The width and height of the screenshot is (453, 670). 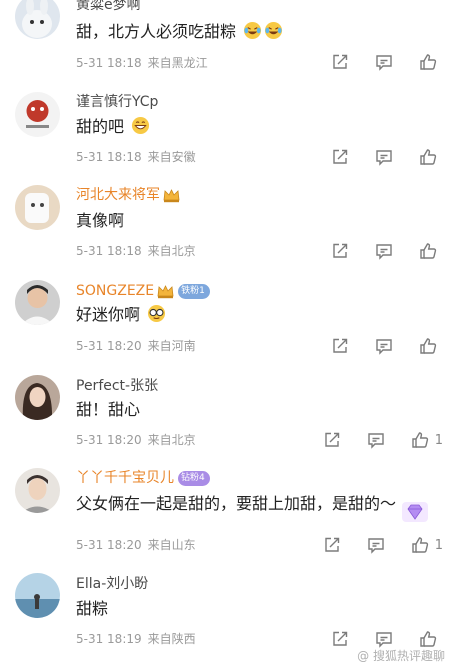 I want to click on comment-meta: 5-31 18:20 来自河南, so click(x=136, y=346).